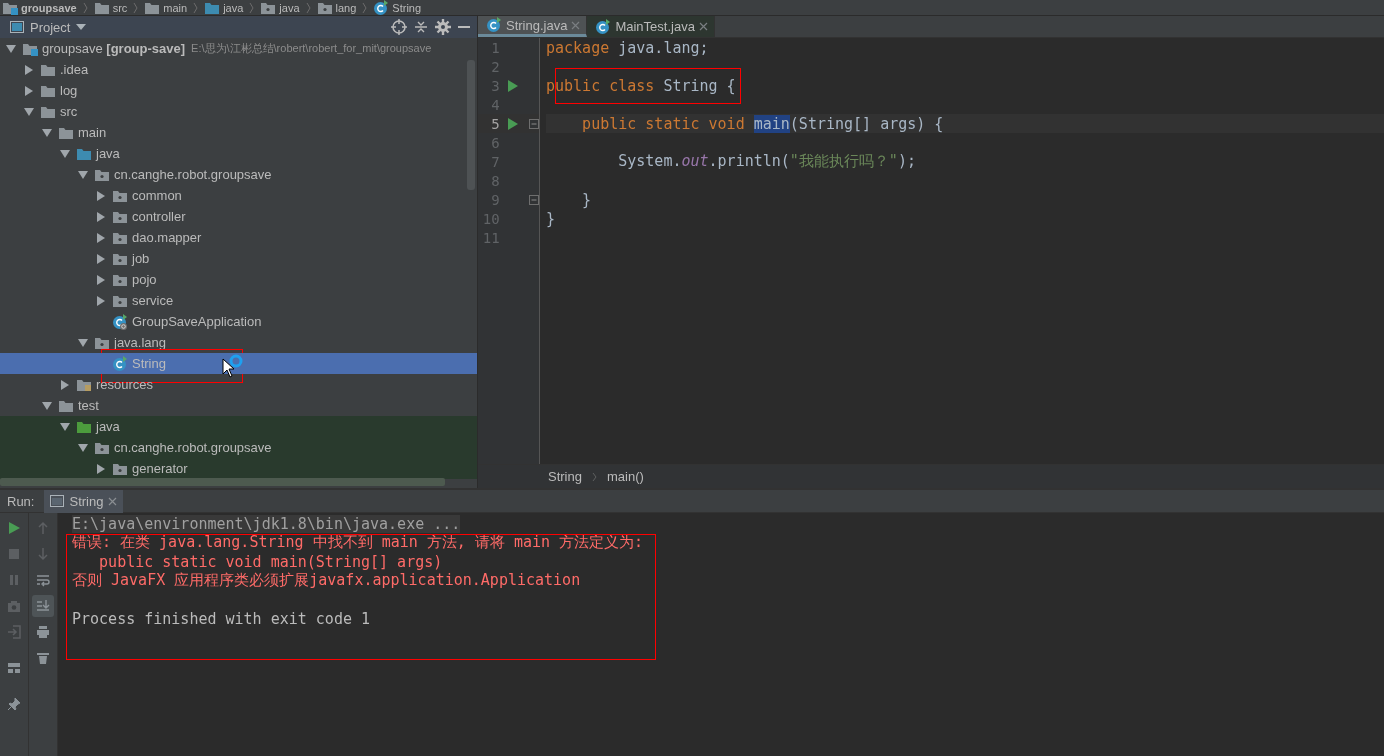 This screenshot has width=1384, height=756. Describe the element at coordinates (238, 258) in the screenshot. I see `tree-item: job` at that location.